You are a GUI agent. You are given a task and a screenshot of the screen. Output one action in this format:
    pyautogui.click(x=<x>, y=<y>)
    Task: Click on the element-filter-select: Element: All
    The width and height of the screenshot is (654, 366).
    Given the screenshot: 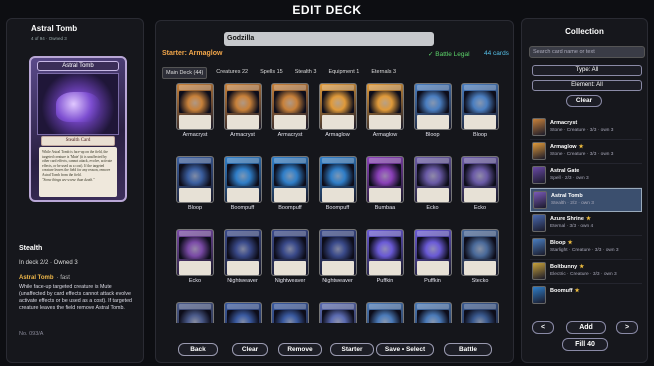 What is the action you would take?
    pyautogui.click(x=587, y=85)
    